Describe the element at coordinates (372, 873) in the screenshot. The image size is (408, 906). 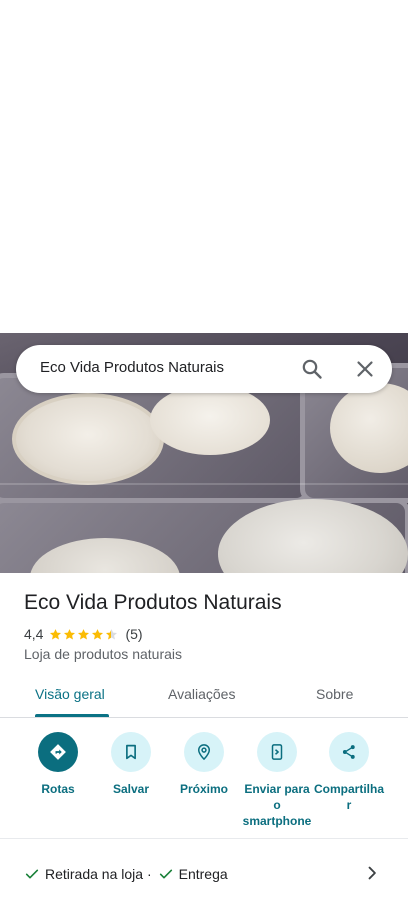
I see `chevron-right-icon` at that location.